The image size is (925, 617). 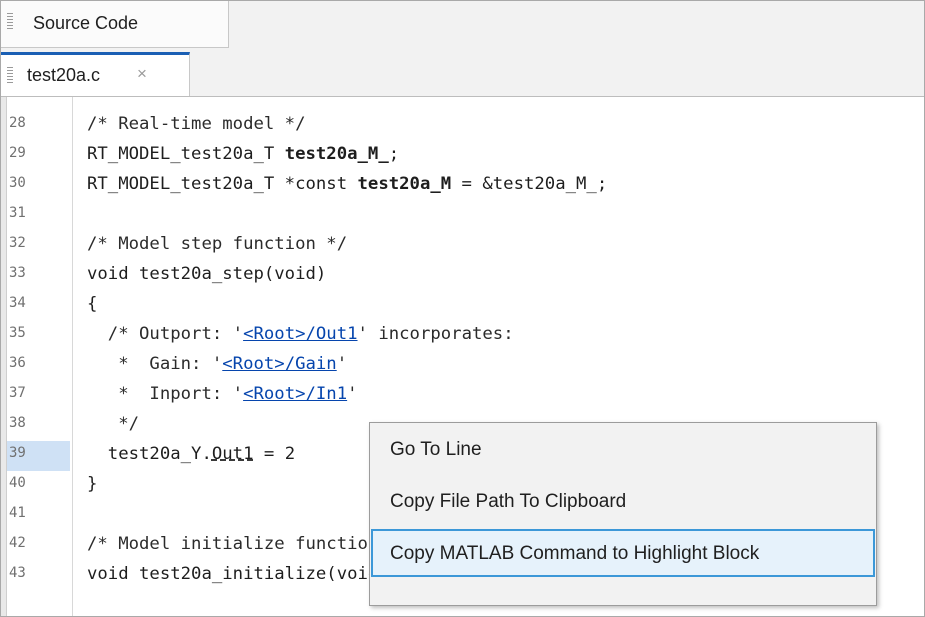 What do you see at coordinates (155, 364) in the screenshot?
I see `code-token: * Gain: '` at bounding box center [155, 364].